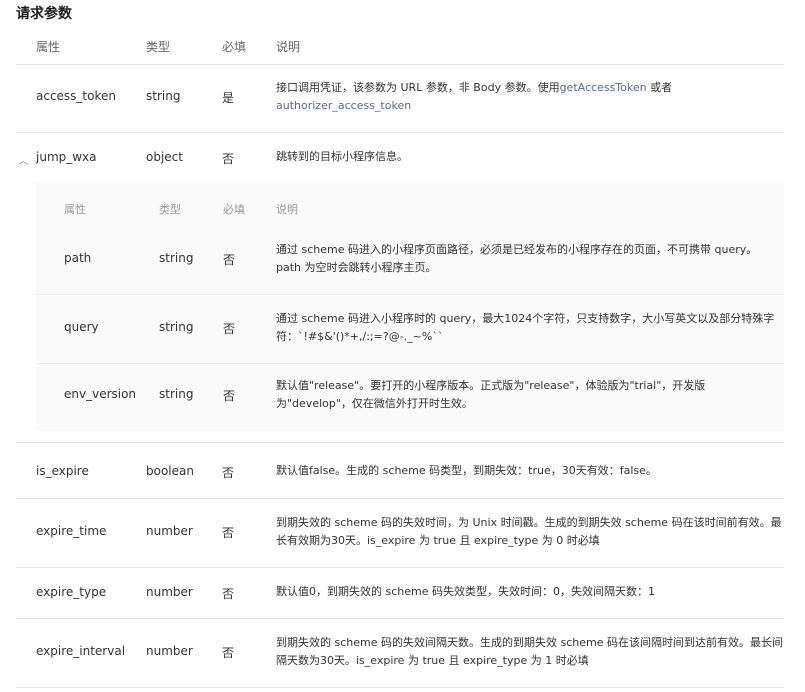 The height and width of the screenshot is (692, 805). Describe the element at coordinates (81, 327) in the screenshot. I see `param-name: query` at that location.